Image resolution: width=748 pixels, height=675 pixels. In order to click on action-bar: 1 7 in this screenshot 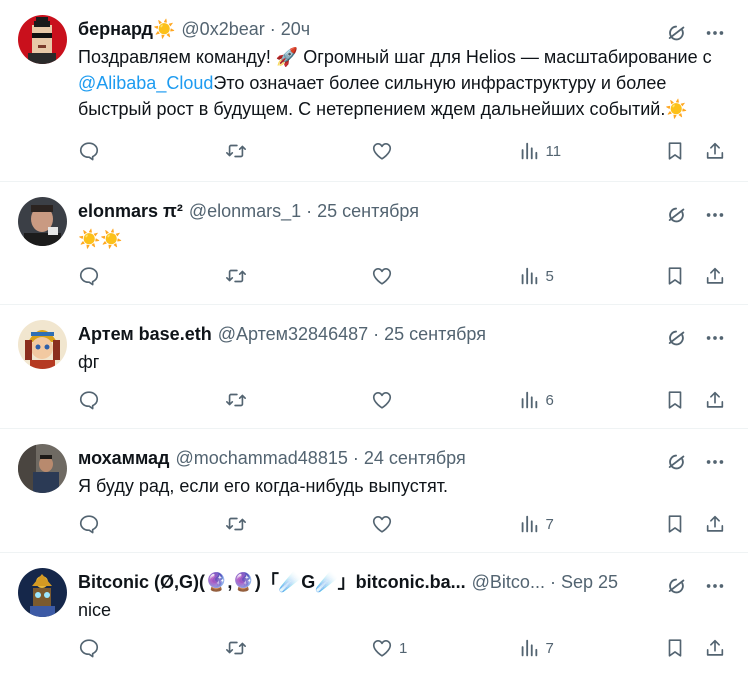, I will do `click(402, 648)`.